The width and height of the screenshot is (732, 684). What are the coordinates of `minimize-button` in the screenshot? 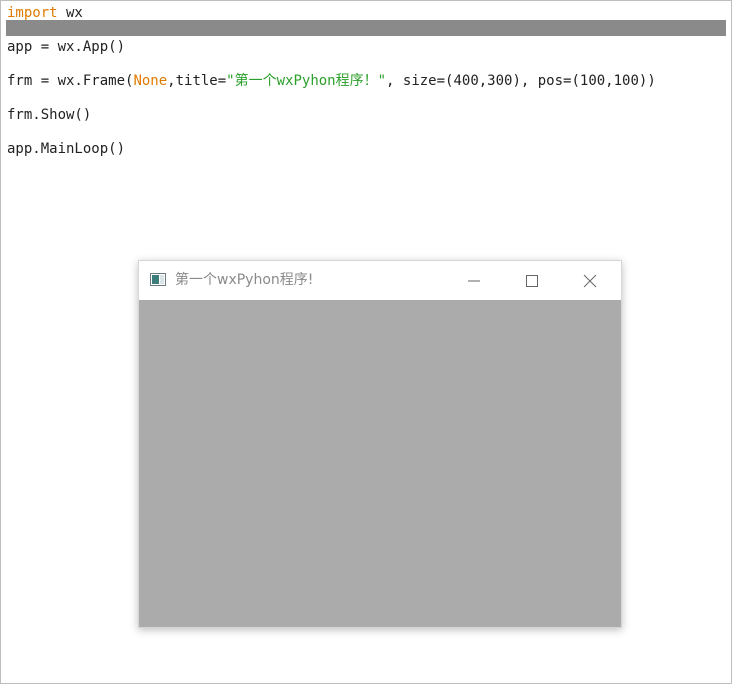 It's located at (474, 280).